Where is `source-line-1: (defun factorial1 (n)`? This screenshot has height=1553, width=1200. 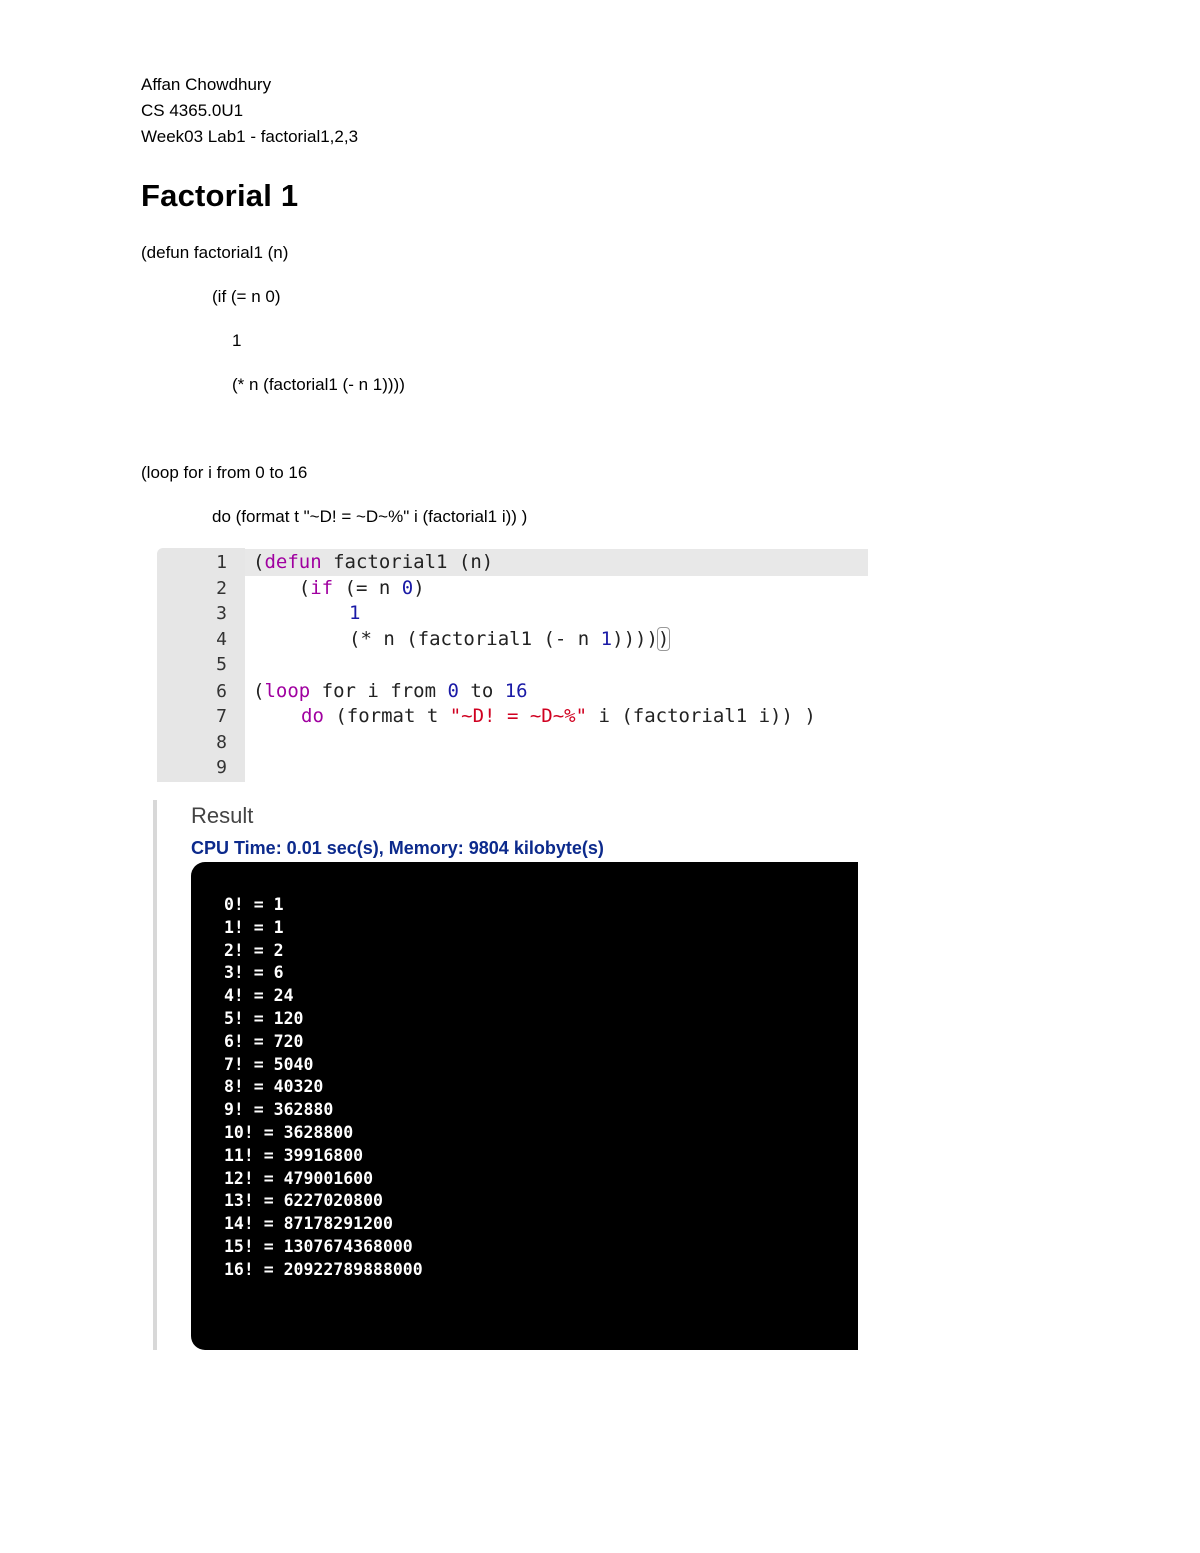
source-line-1: (defun factorial1 (n) is located at coordinates (215, 252).